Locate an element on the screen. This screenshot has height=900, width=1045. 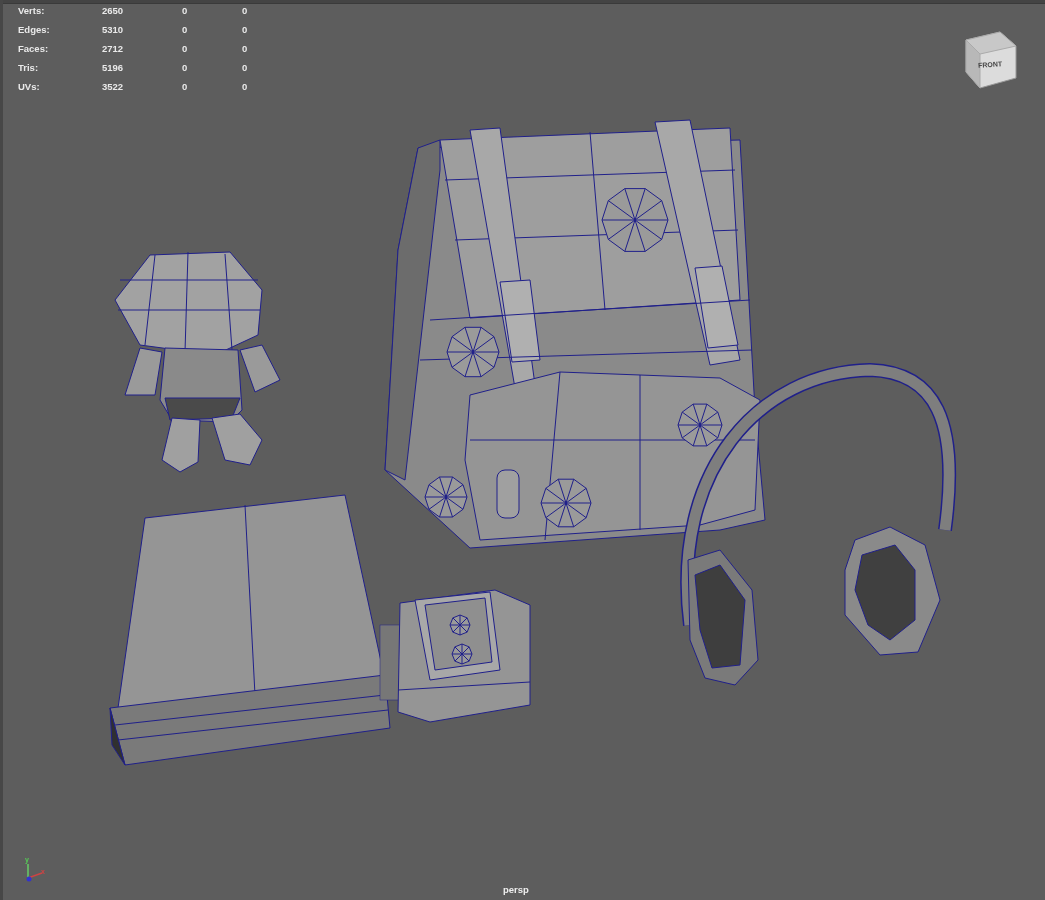
hud-stat-label: UVs: is located at coordinates (29, 86).